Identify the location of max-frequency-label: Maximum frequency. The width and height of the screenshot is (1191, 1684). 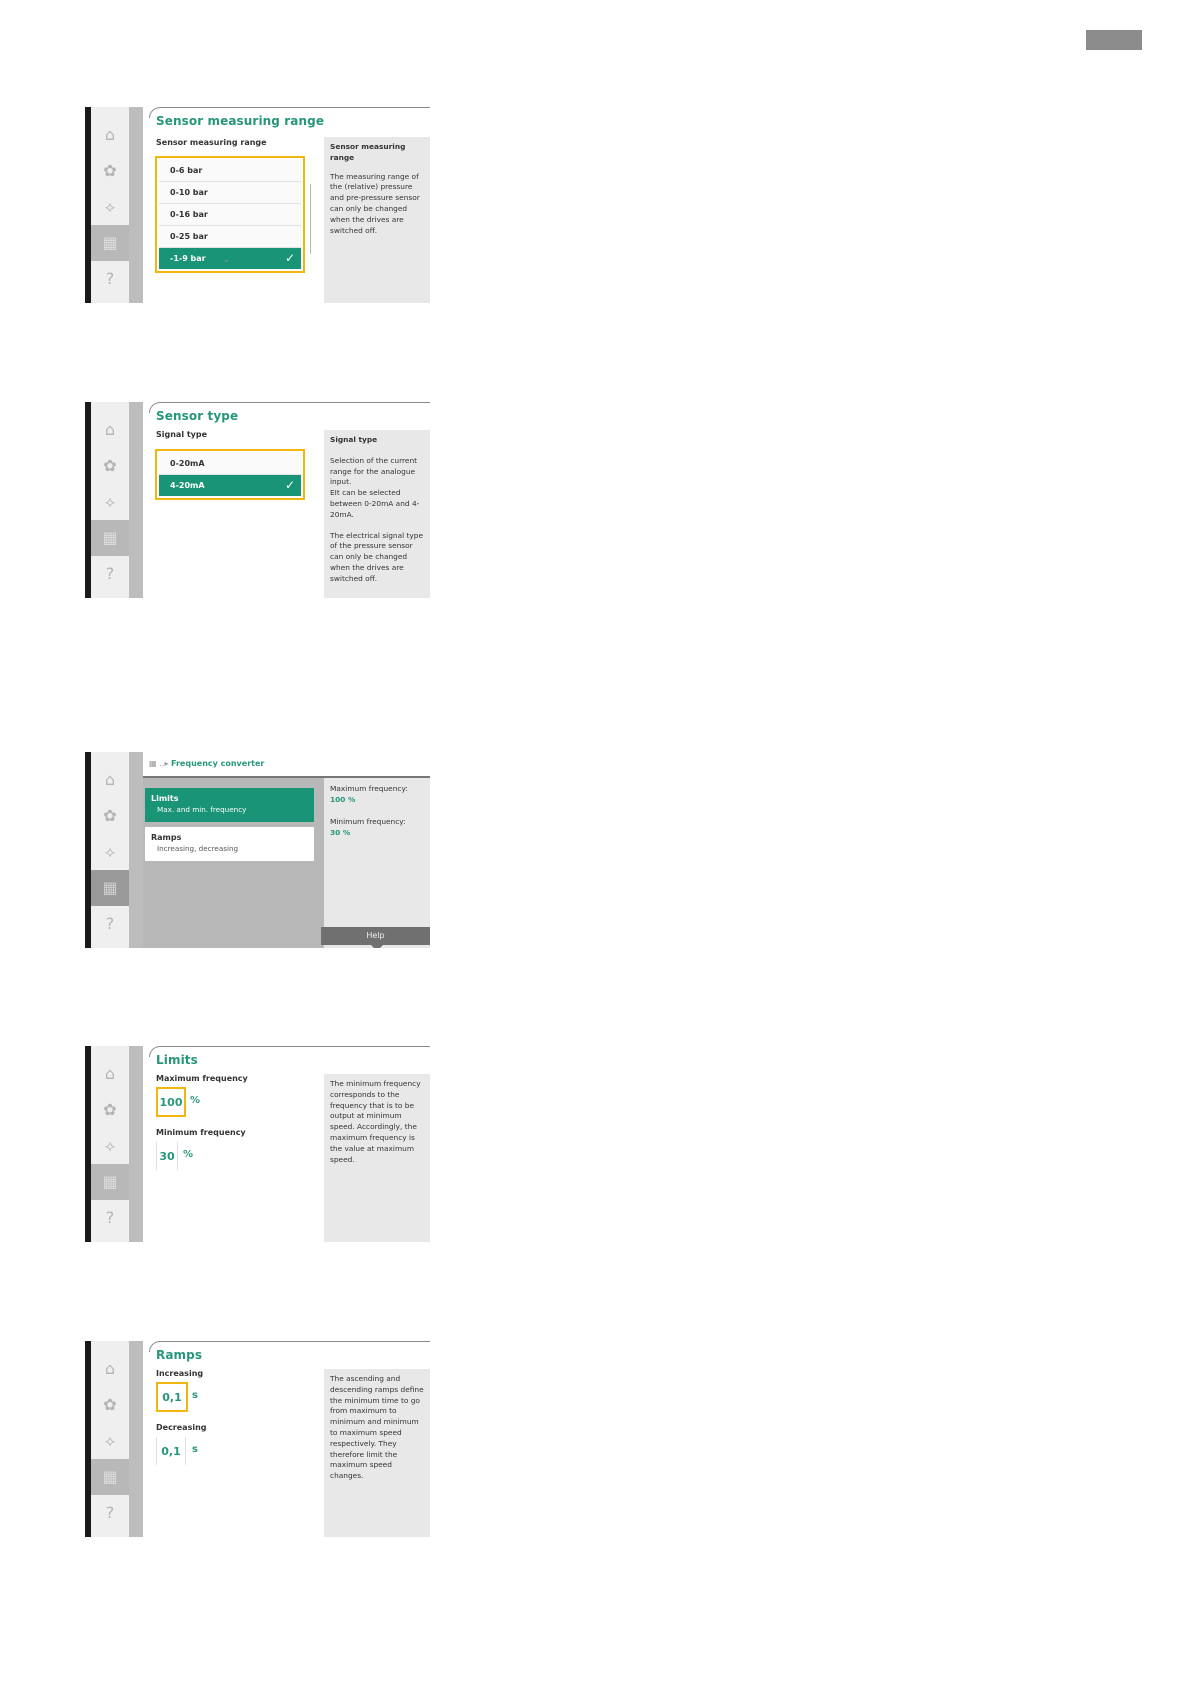
(202, 1078).